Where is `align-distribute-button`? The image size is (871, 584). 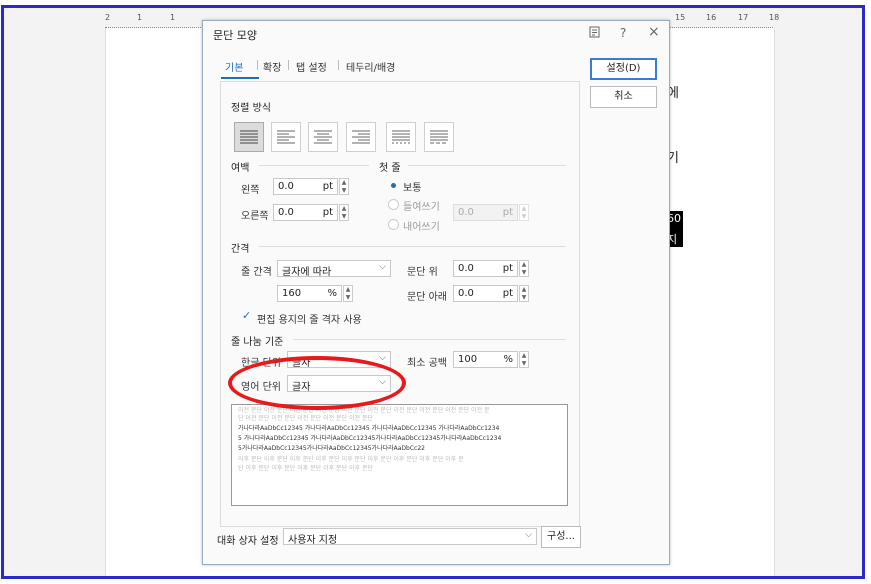
align-distribute-button is located at coordinates (401, 137).